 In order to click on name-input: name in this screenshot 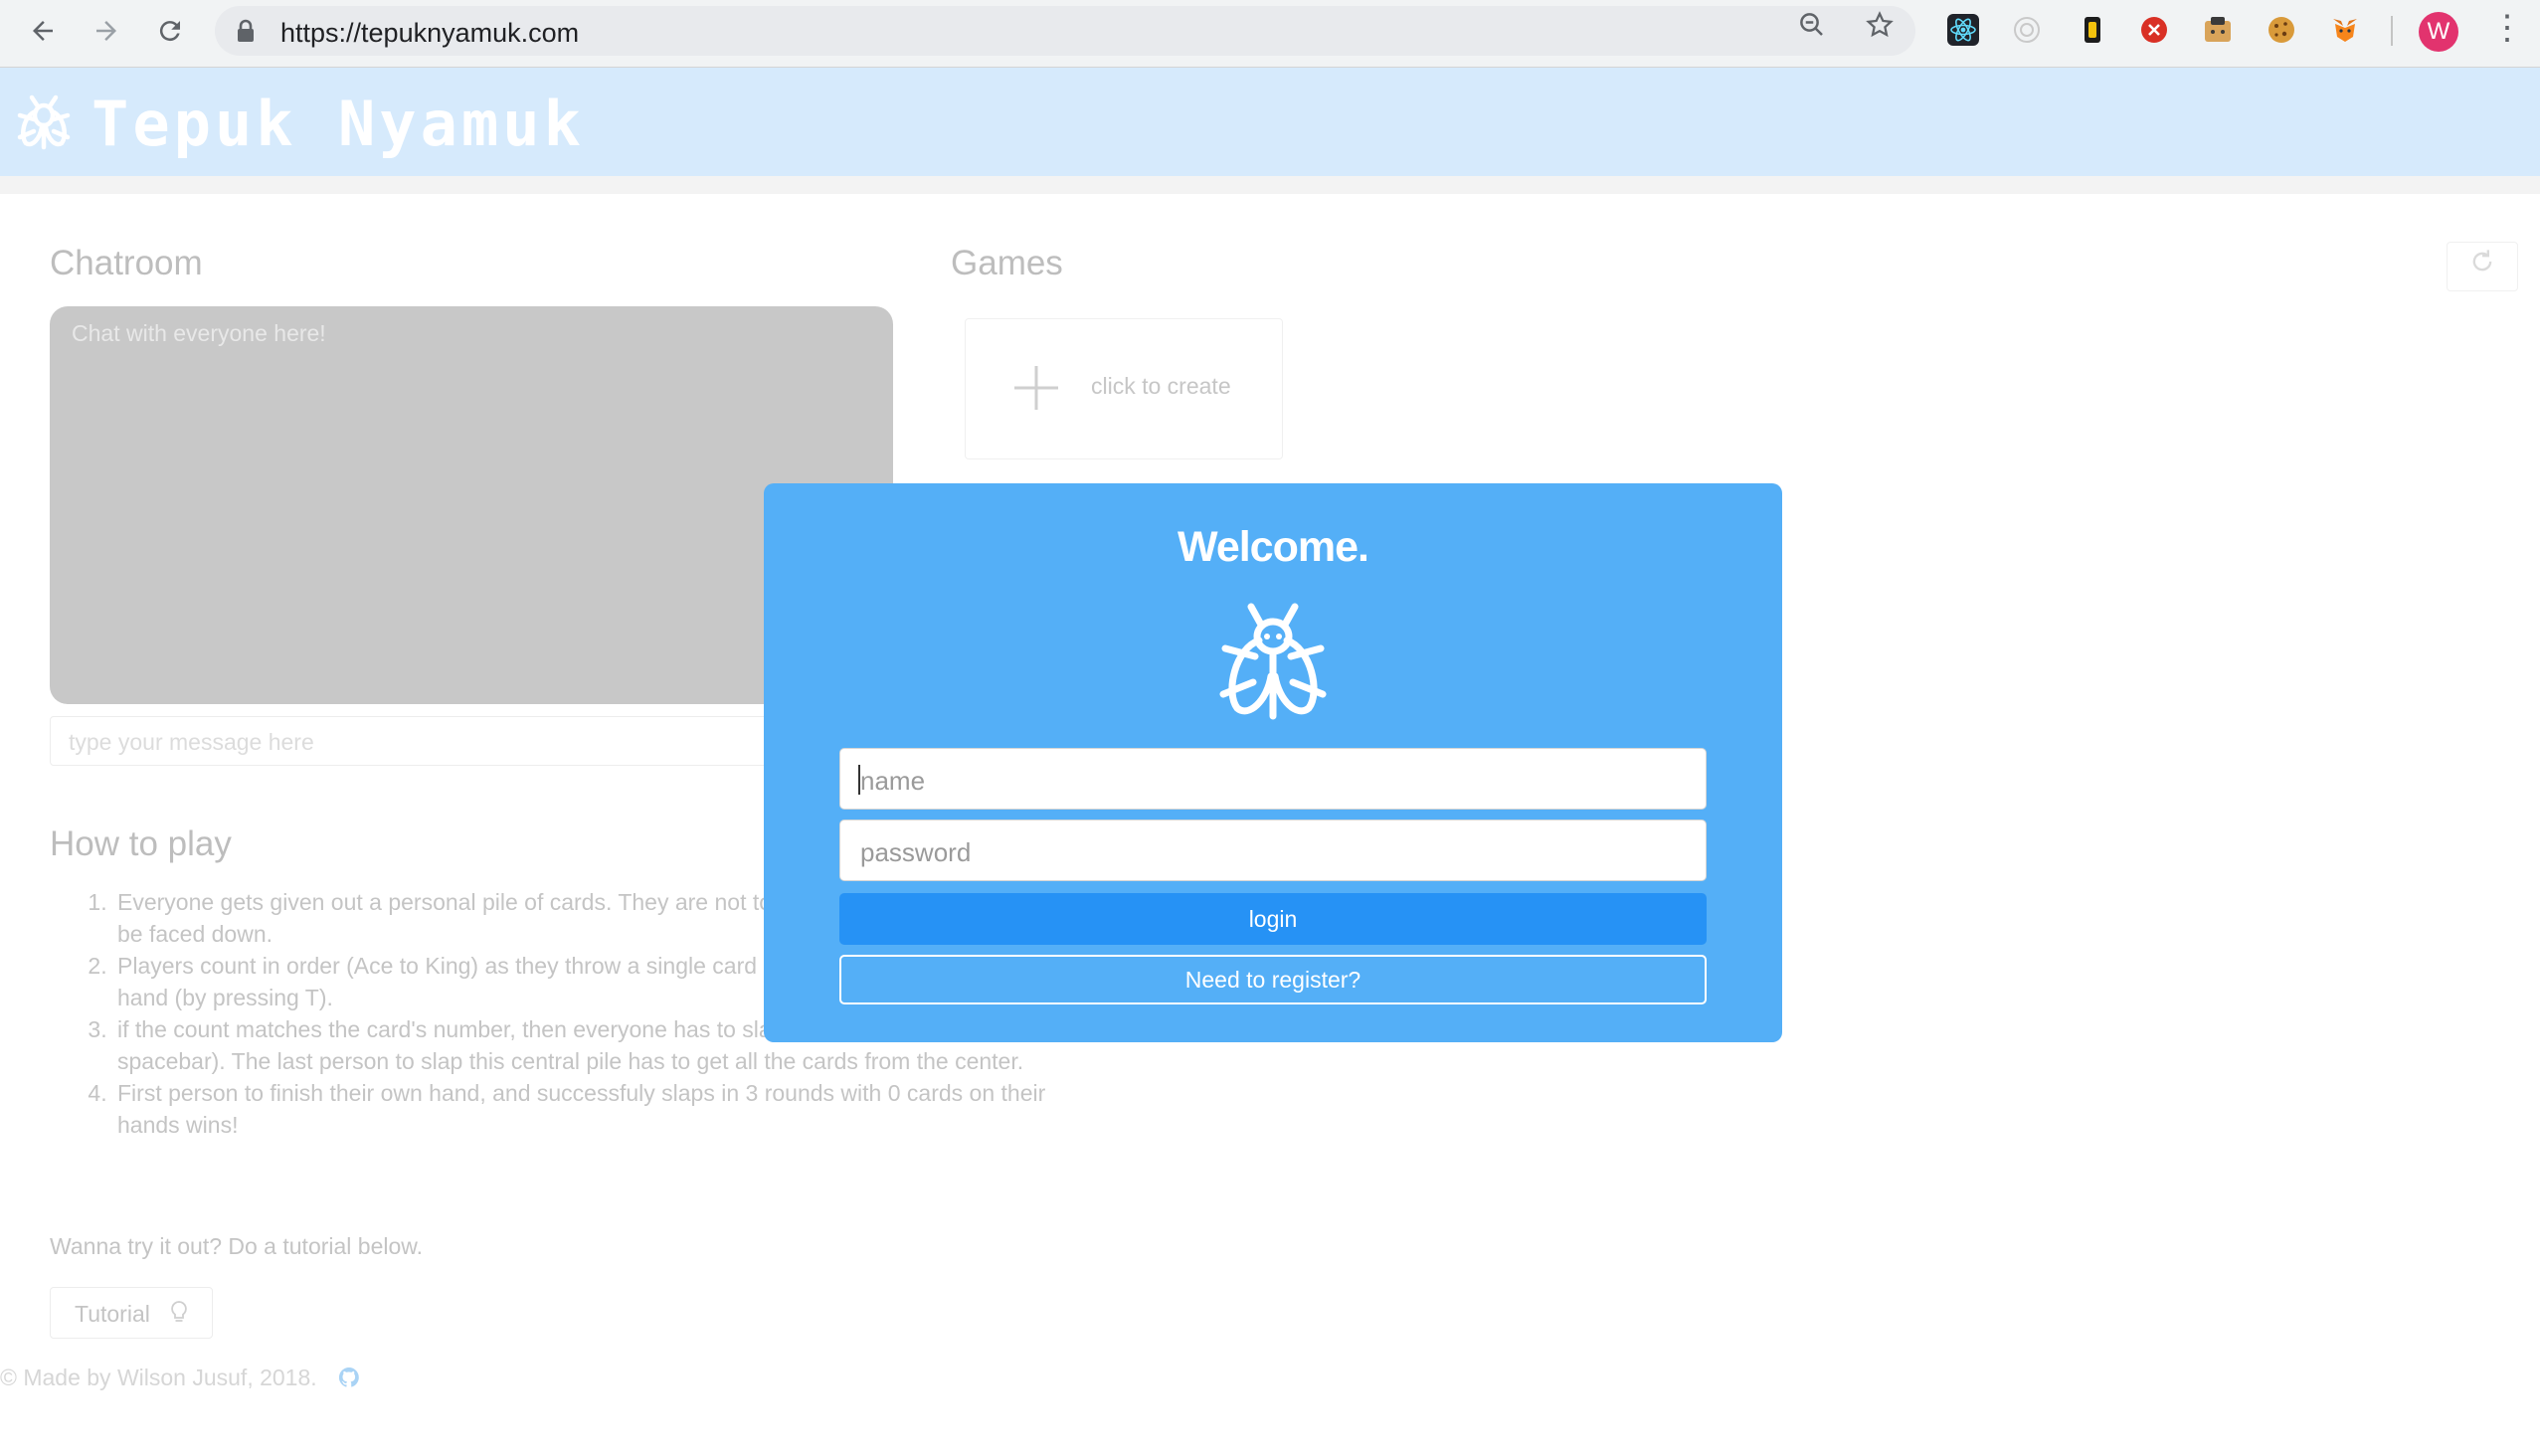, I will do `click(1273, 779)`.